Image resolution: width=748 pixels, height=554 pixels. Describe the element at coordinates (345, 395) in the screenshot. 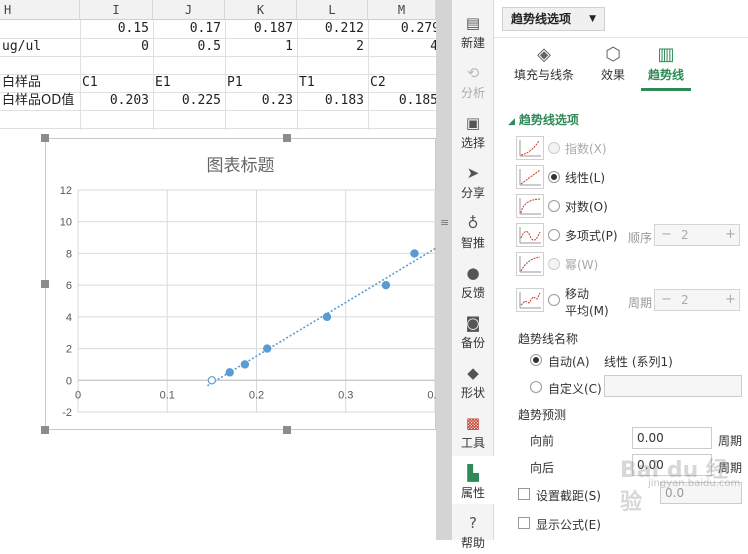

I see `x-tick-label: 0.3` at that location.